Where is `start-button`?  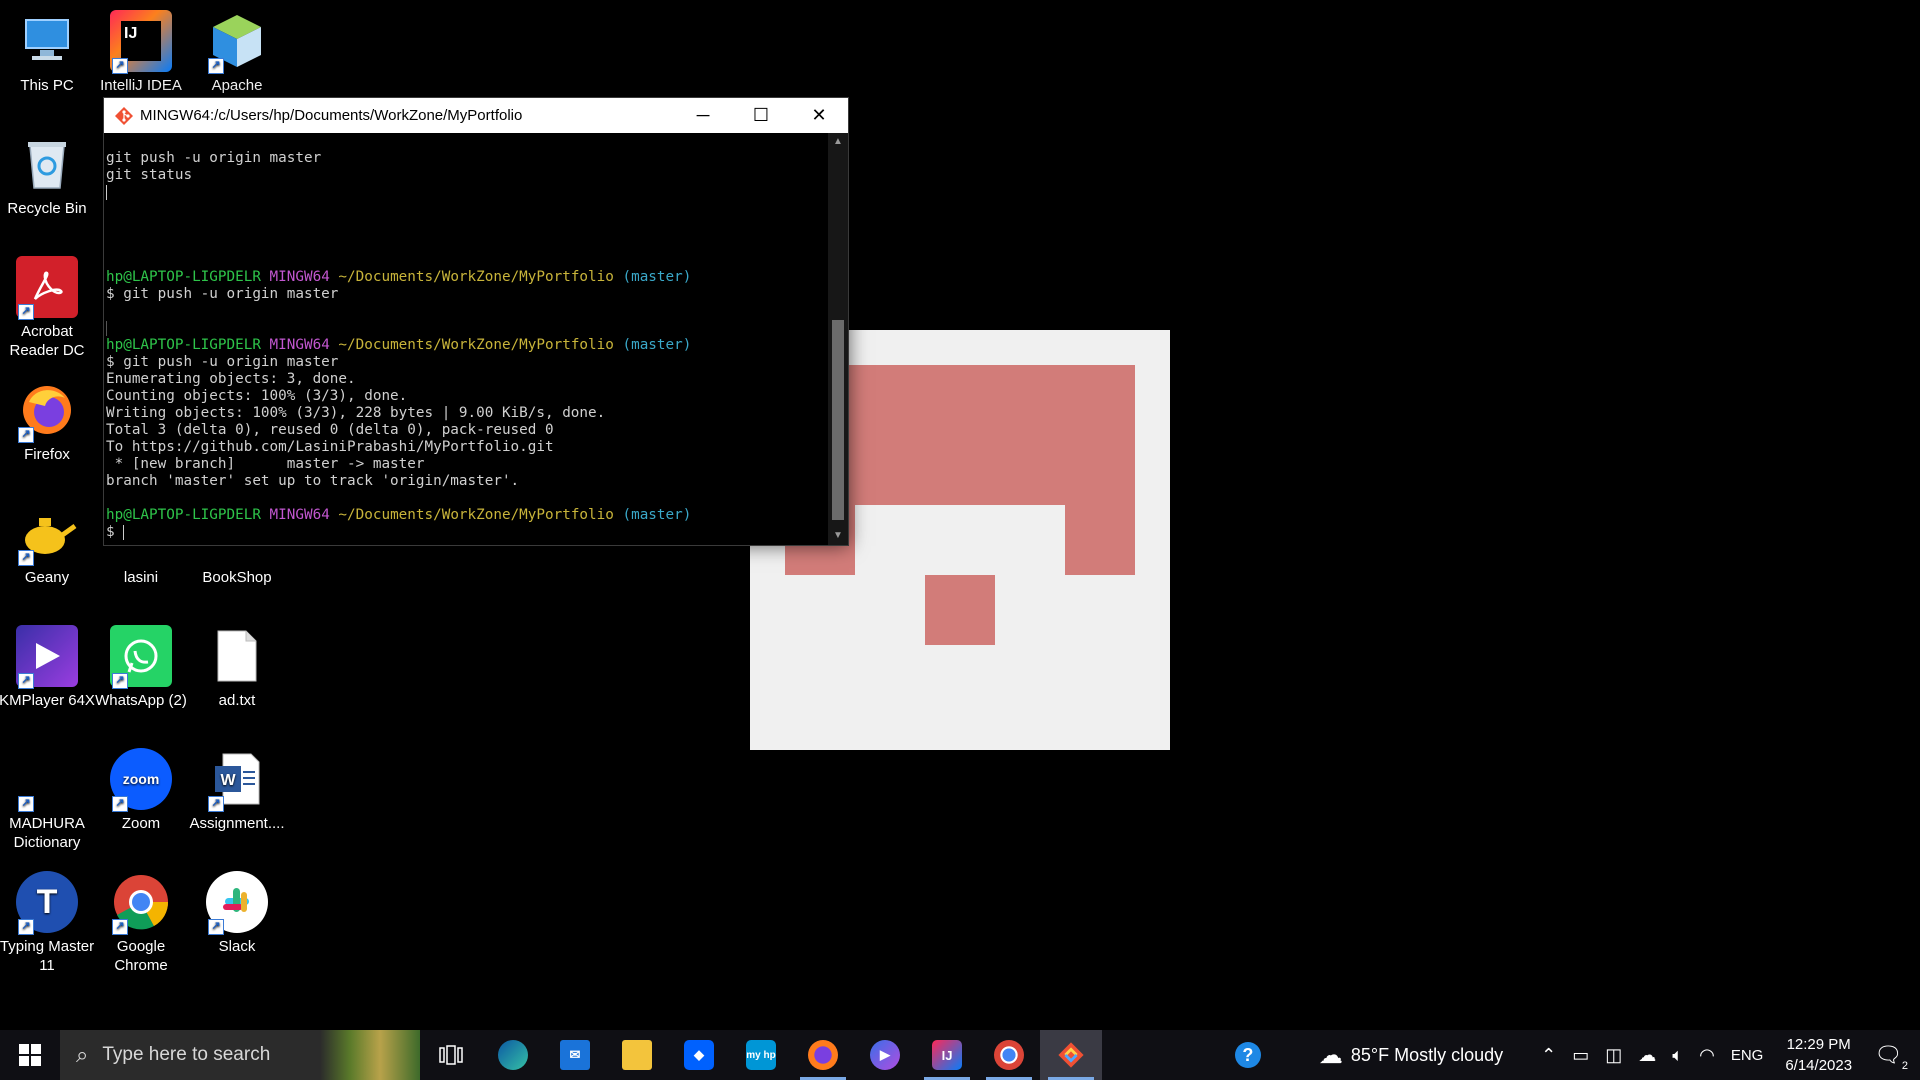 start-button is located at coordinates (30, 1055).